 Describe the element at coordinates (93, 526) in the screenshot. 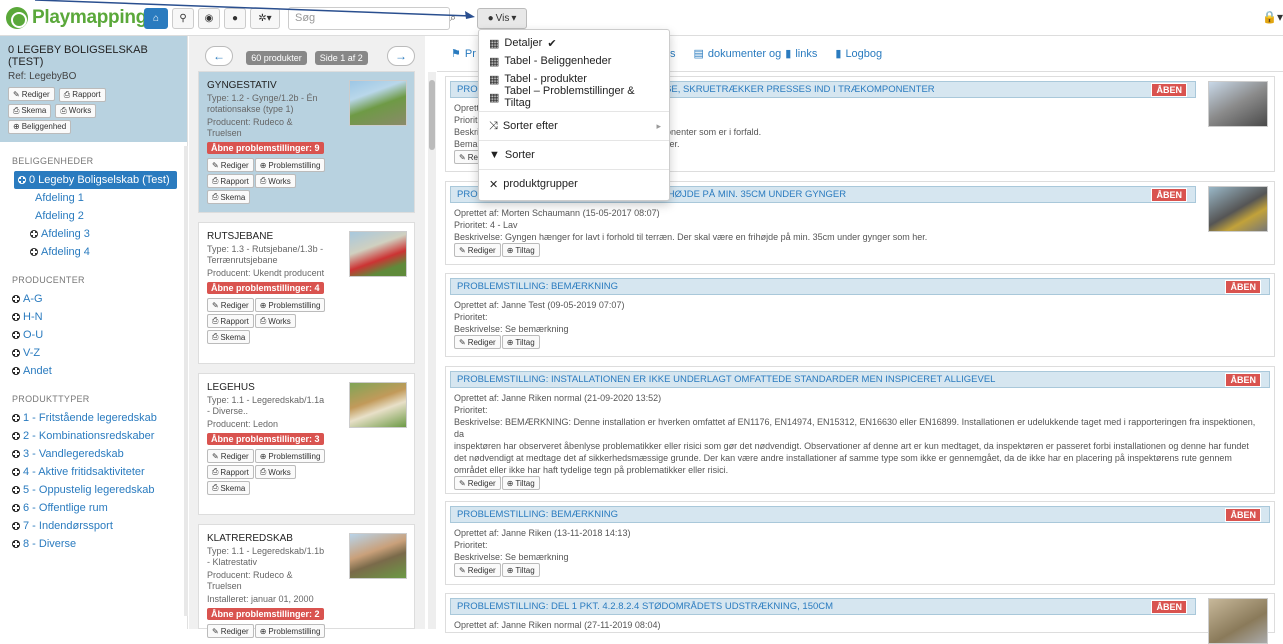

I see `type-item: 7 - Indendørssport` at that location.